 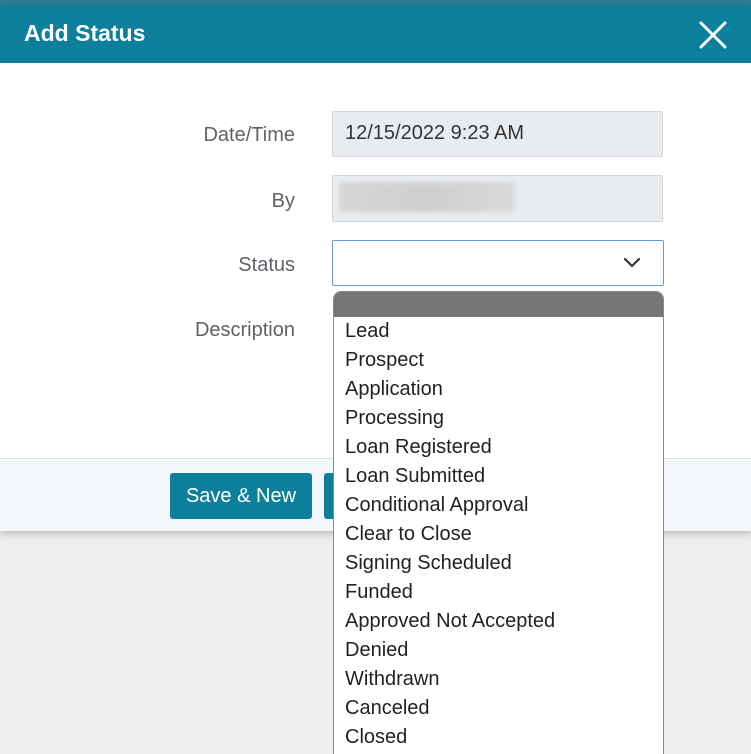 What do you see at coordinates (283, 201) in the screenshot?
I see `by-label: By` at bounding box center [283, 201].